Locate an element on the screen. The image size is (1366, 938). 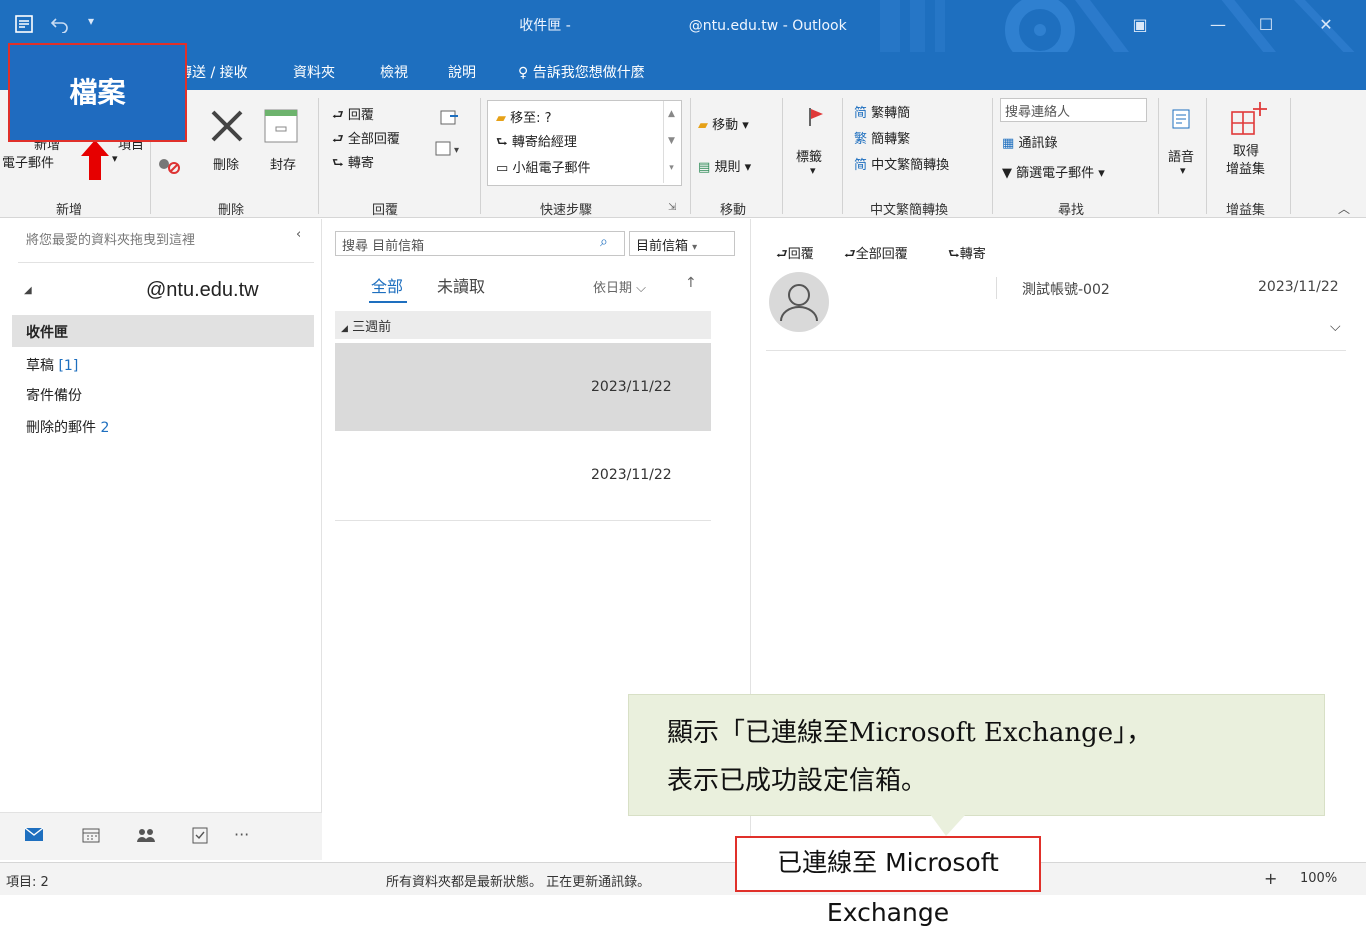
ribbon-tab-bar: 傳送 / 接收 資料夾 檢視 說明 ♀ 告訴我您想做什麼 is located at coordinates (683, 71).